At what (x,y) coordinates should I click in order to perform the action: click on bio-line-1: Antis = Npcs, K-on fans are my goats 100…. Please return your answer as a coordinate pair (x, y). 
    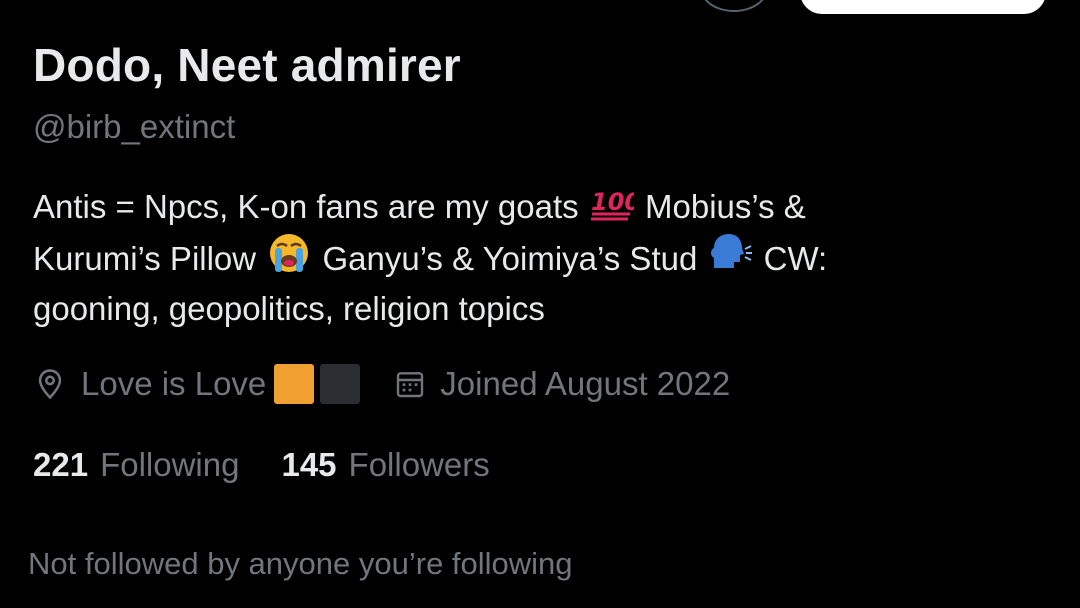
    Looking at the image, I should click on (538, 207).